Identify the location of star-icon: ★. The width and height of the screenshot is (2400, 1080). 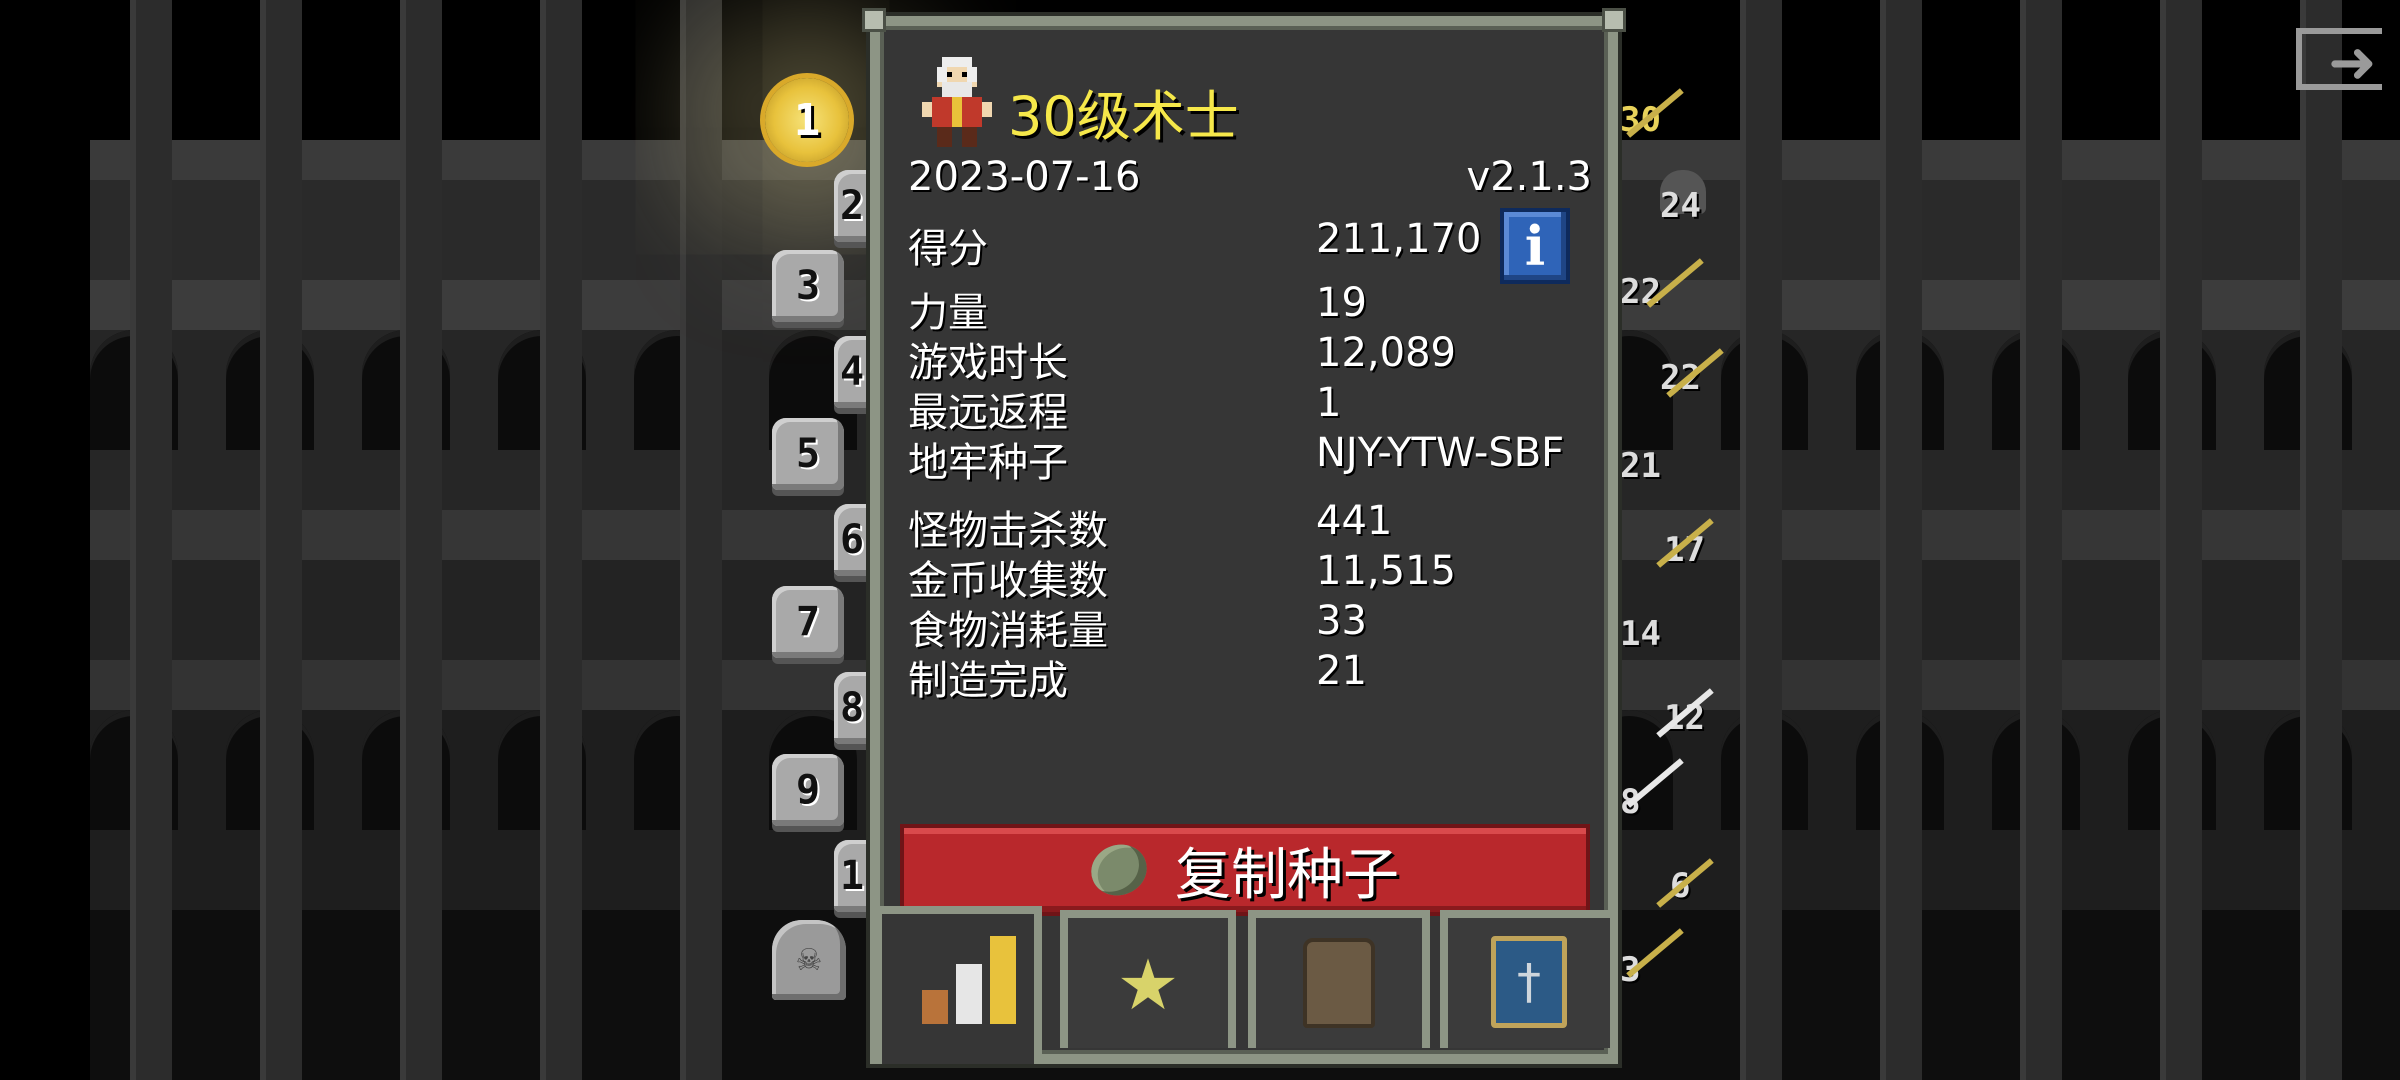
(1148, 985).